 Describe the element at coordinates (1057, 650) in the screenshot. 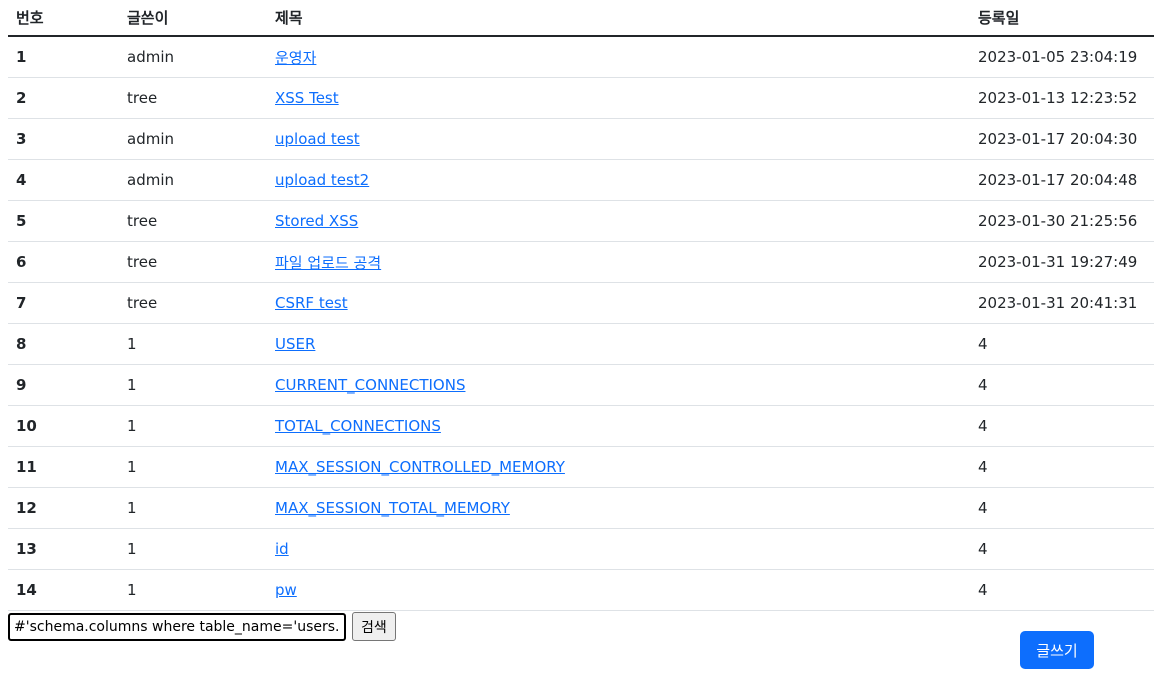

I see `write-post-button: 글쓰기` at that location.